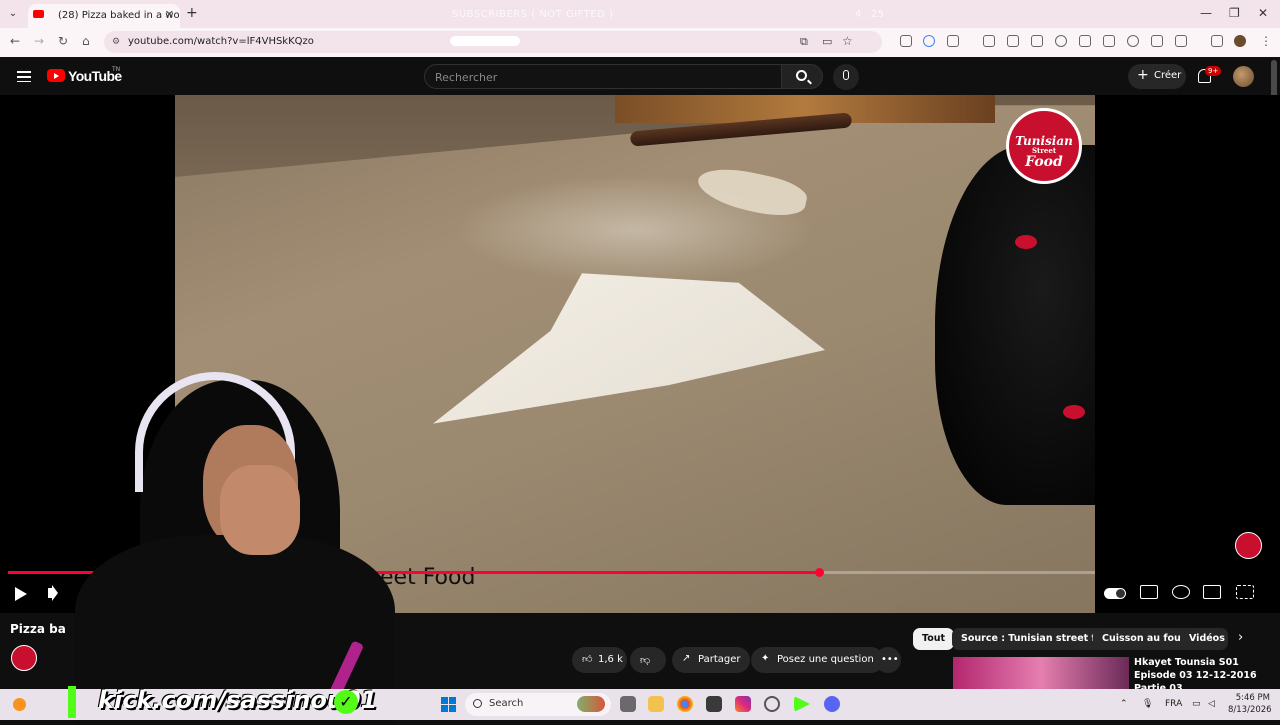 The width and height of the screenshot is (1280, 725). Describe the element at coordinates (51, 593) in the screenshot. I see `volume-icon` at that location.